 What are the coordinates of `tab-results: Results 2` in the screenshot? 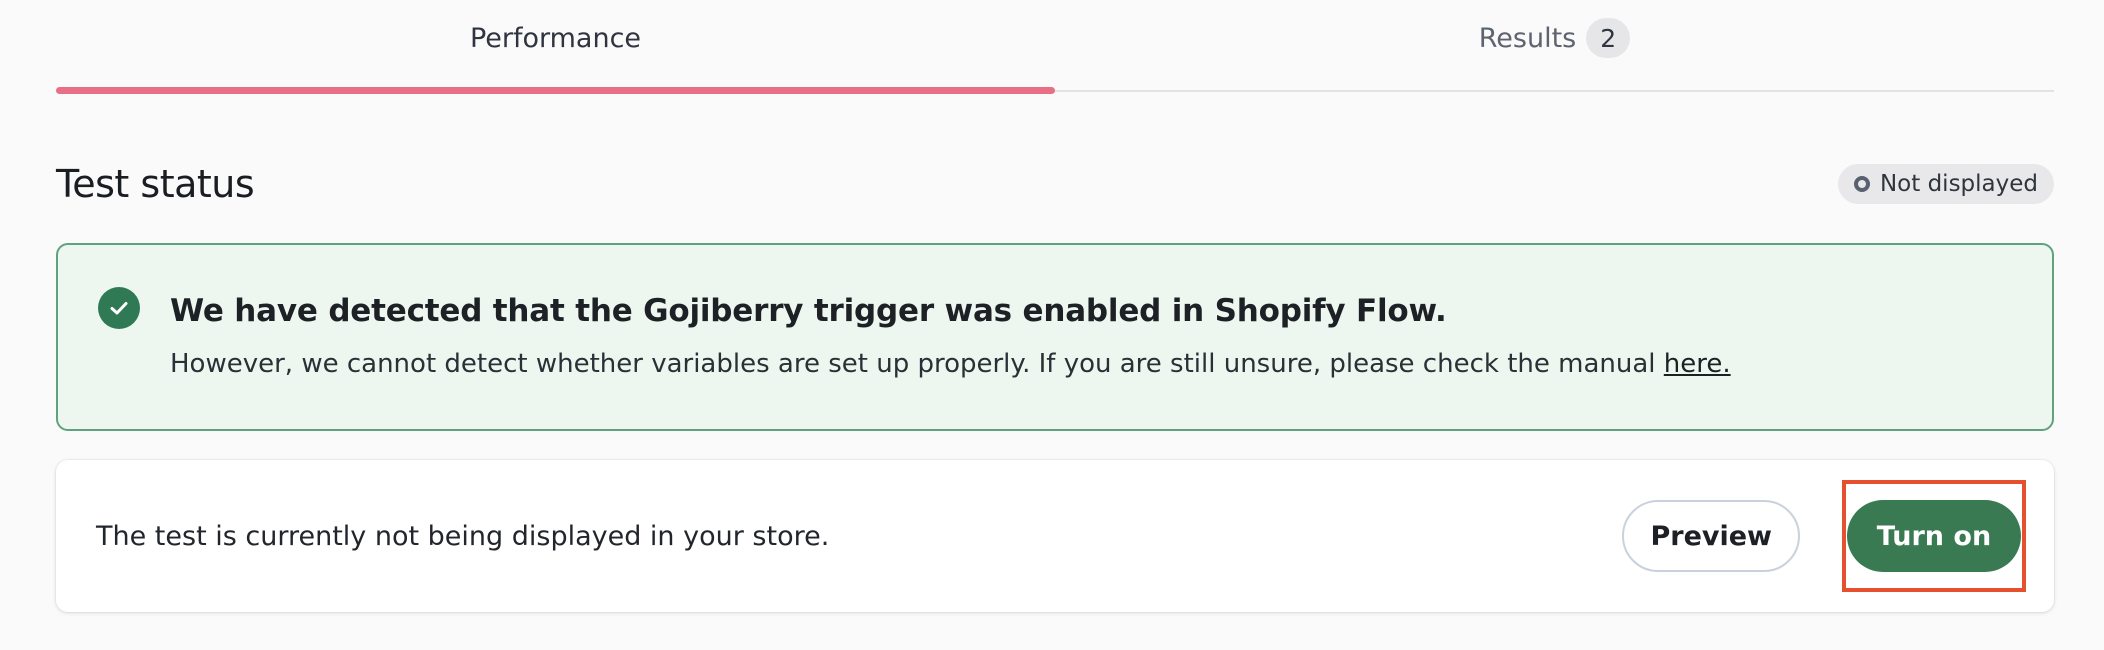 It's located at (1554, 45).